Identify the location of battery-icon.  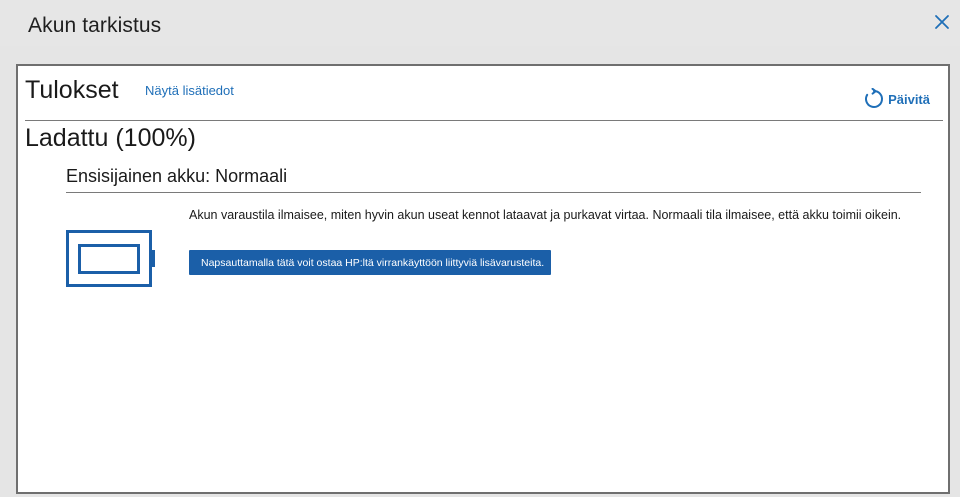
(111, 261).